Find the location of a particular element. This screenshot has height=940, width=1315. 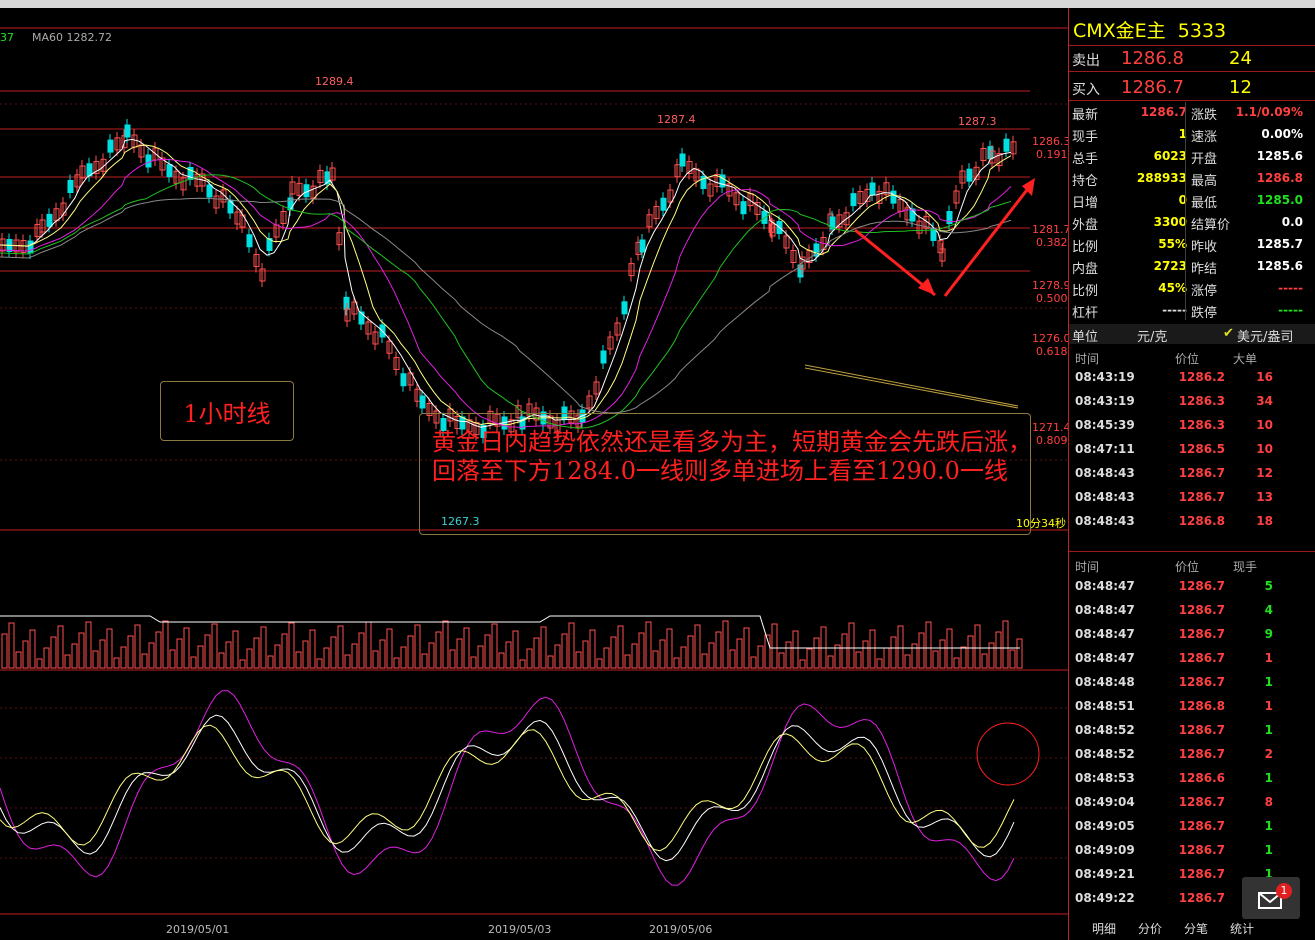

high-price-label: 1287.4 is located at coordinates (676, 119).